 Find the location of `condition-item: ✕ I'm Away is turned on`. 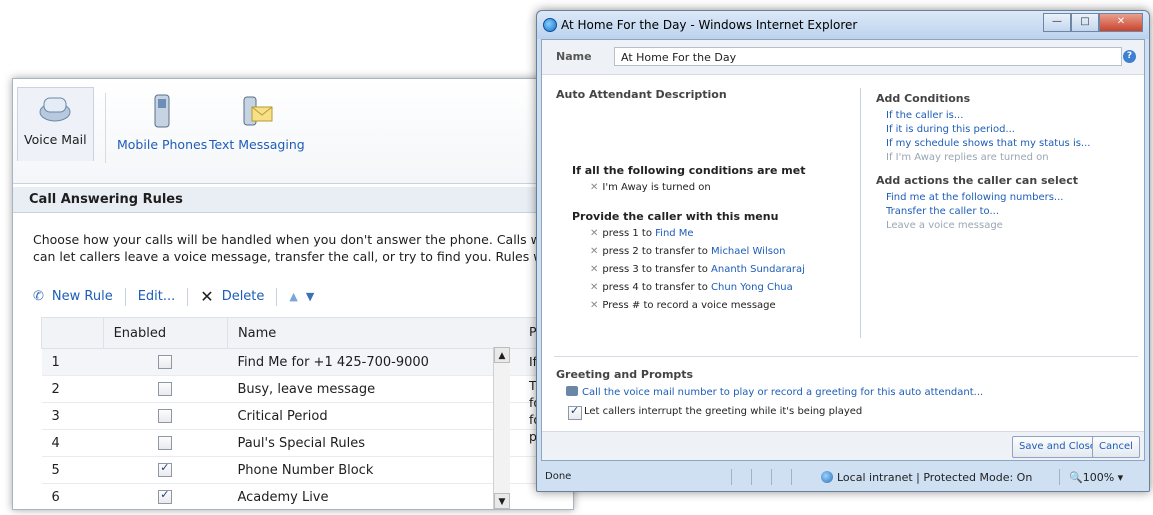

condition-item: ✕ I'm Away is turned on is located at coordinates (650, 187).